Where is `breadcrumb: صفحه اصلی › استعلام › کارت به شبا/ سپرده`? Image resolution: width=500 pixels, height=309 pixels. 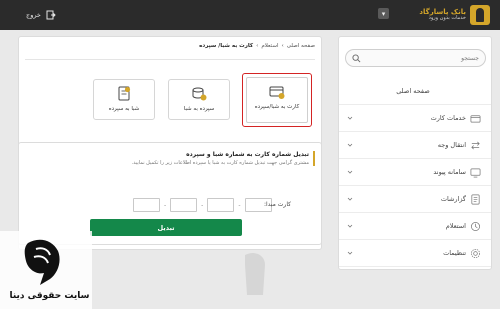
breadcrumb: صفحه اصلی › استعلام › کارت به شبا/ سپرده is located at coordinates (257, 46).